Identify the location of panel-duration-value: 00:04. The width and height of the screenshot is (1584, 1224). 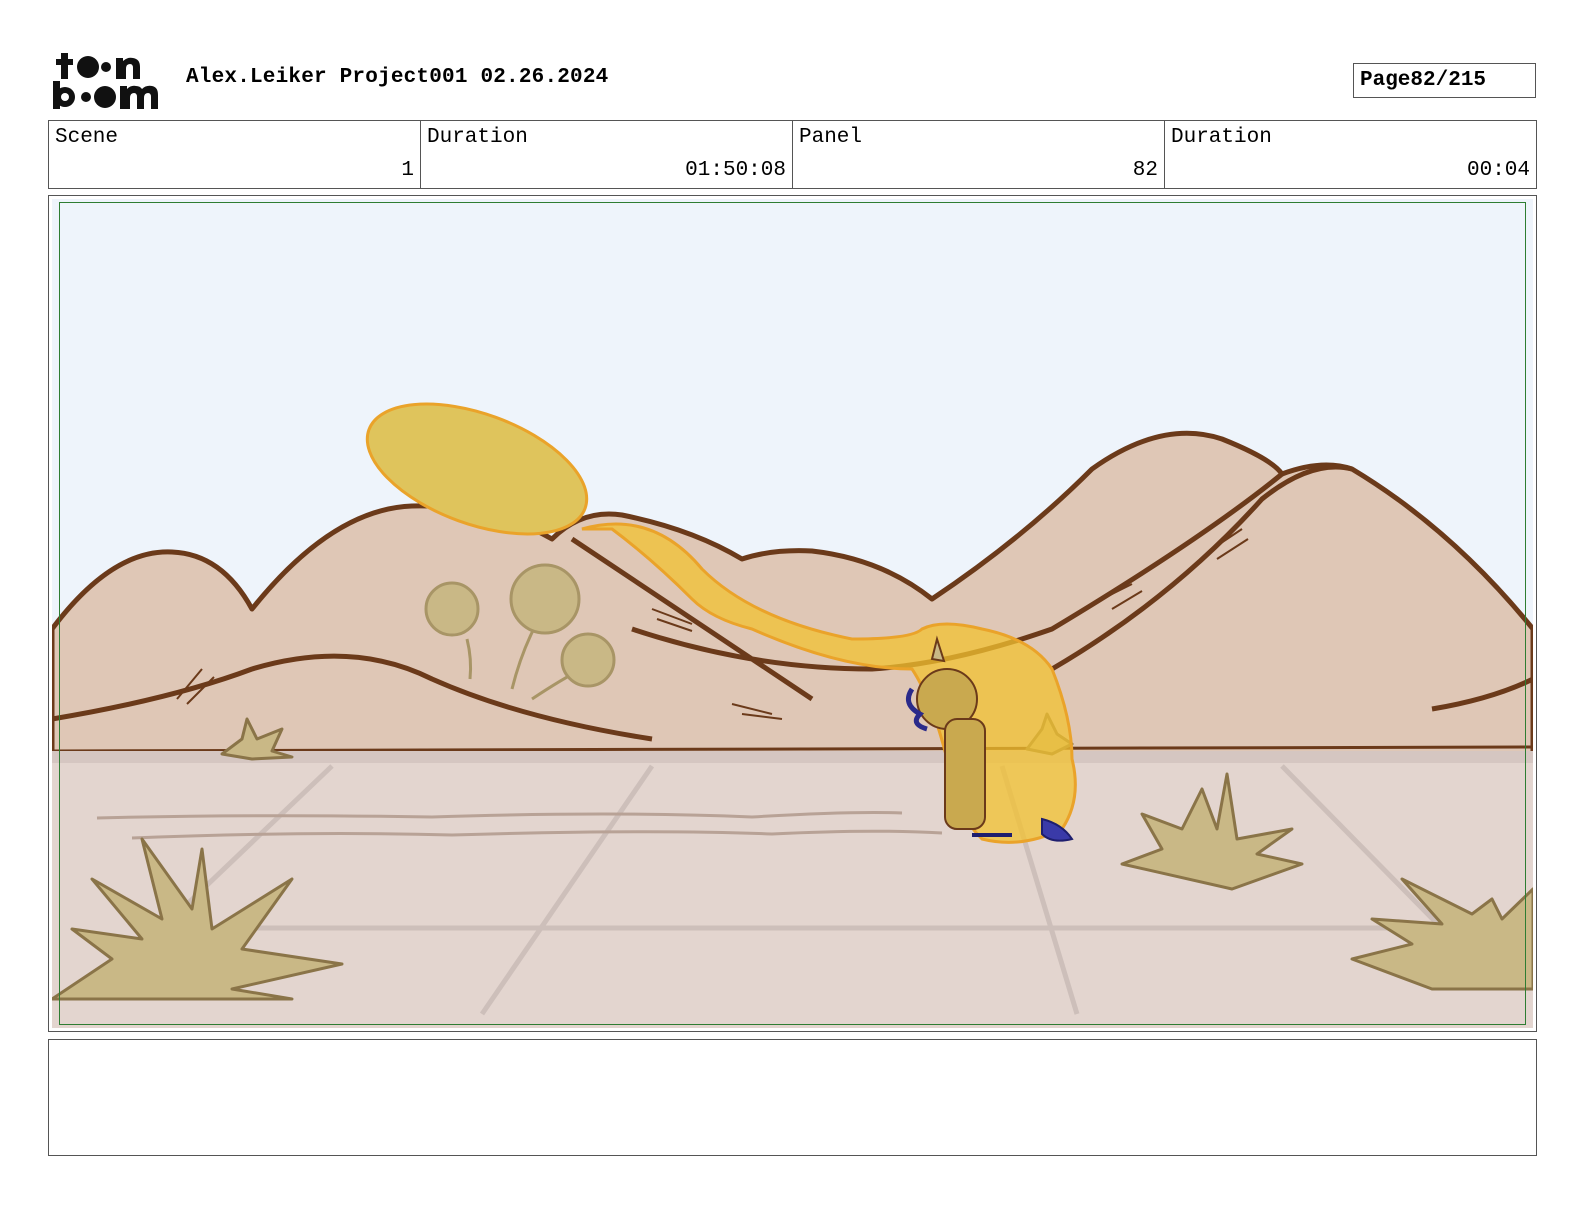
(1498, 170).